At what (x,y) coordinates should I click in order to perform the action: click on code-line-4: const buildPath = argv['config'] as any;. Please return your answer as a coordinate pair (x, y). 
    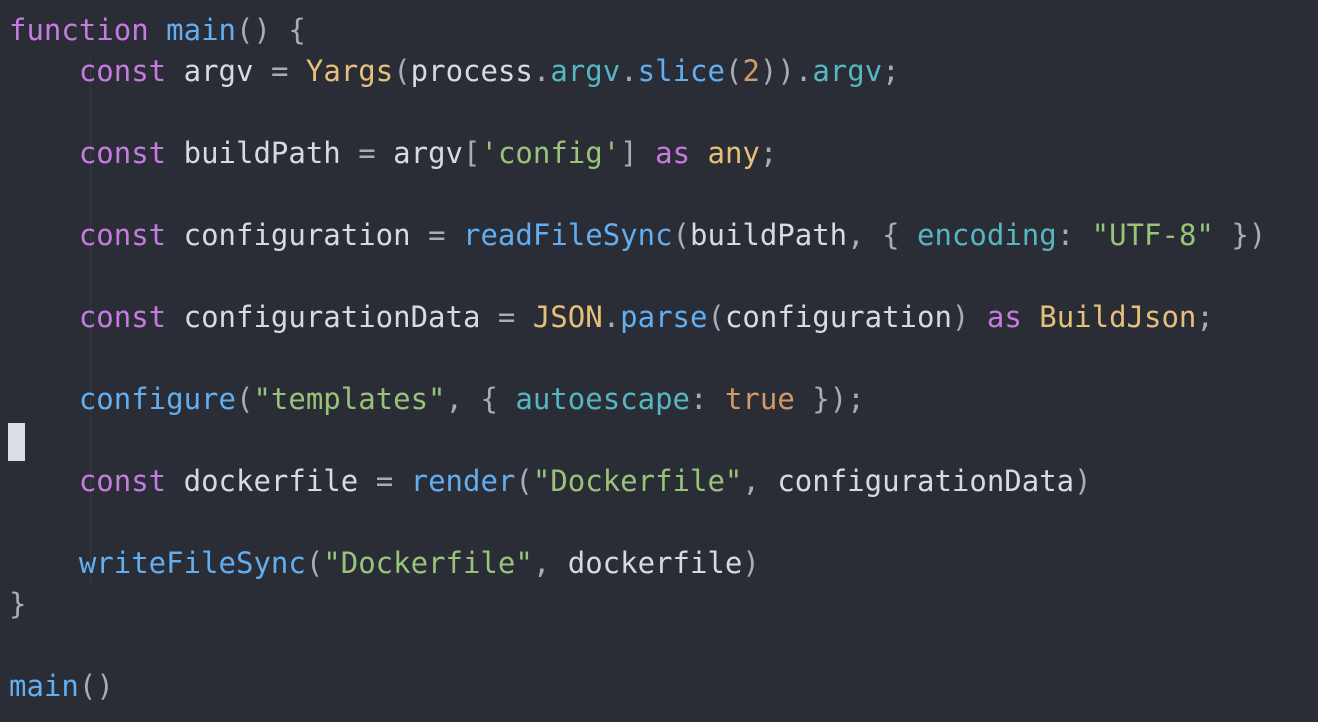
    Looking at the image, I should click on (663, 153).